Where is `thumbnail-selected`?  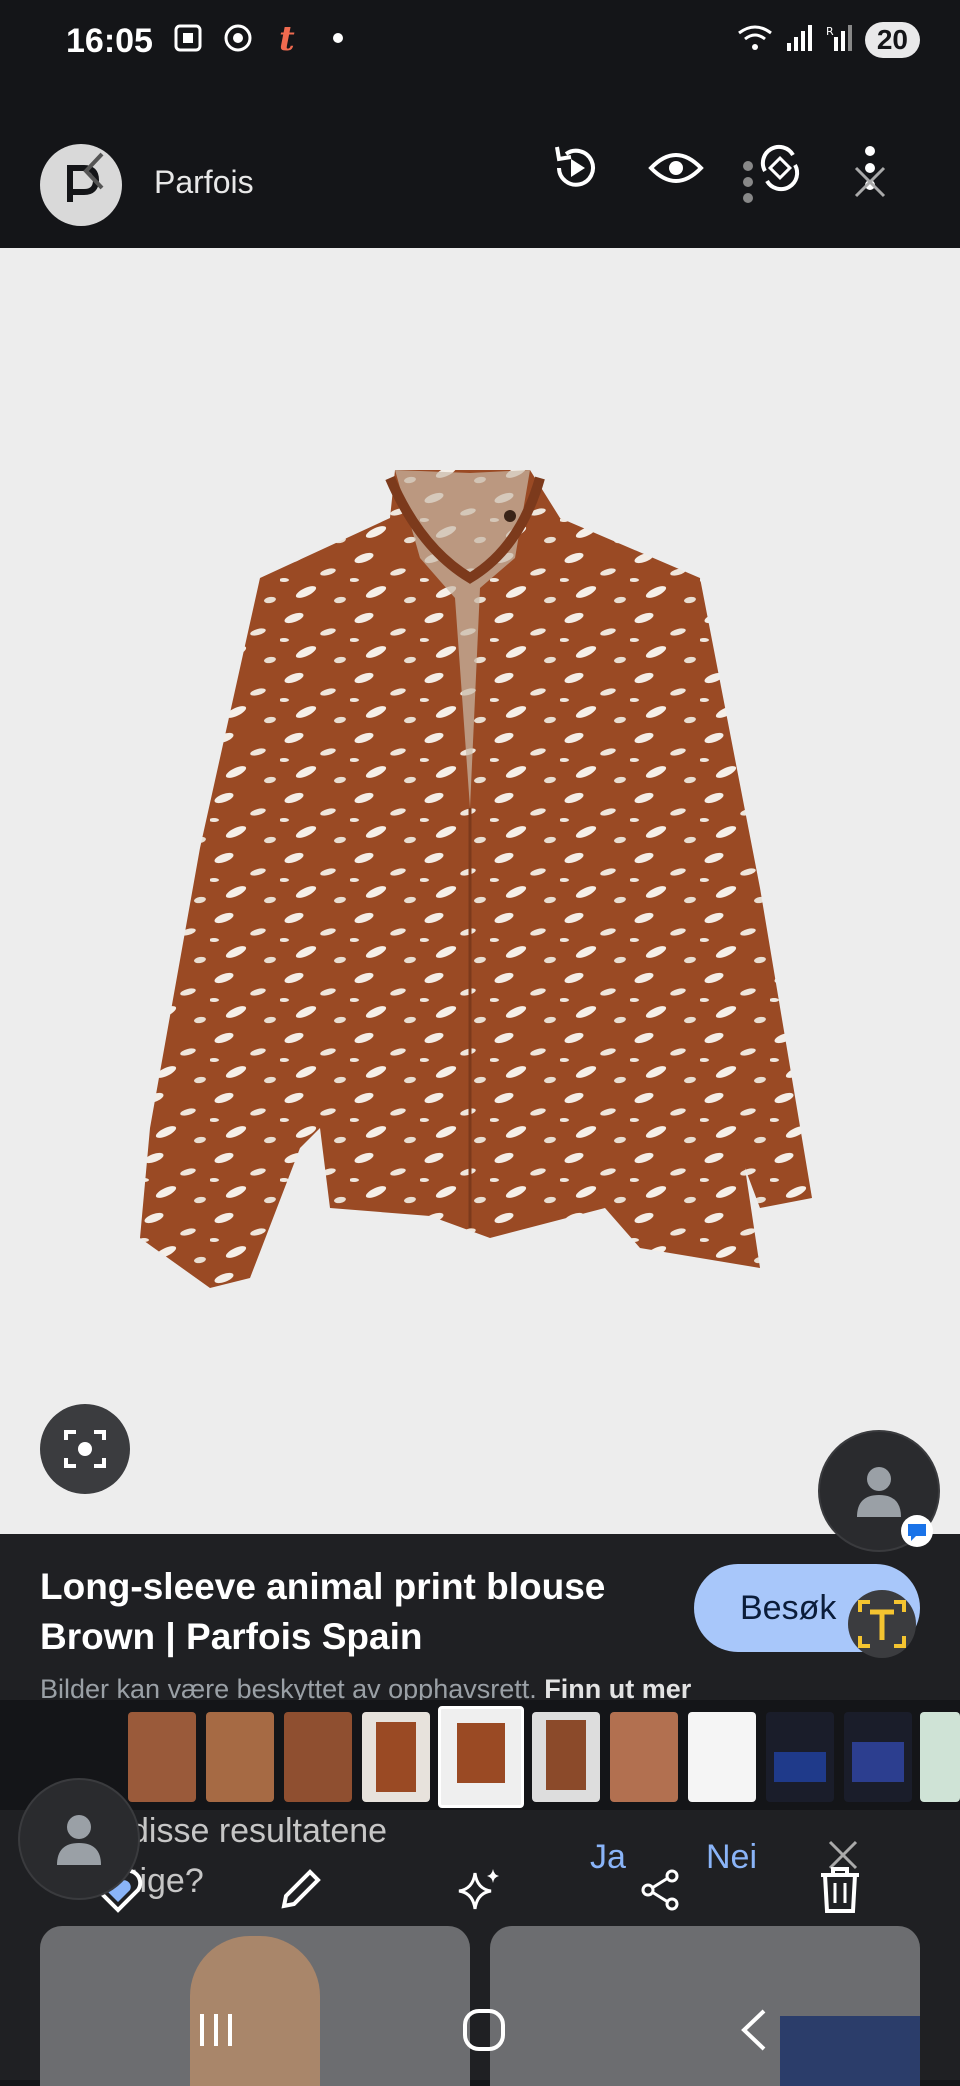 thumbnail-selected is located at coordinates (481, 1757).